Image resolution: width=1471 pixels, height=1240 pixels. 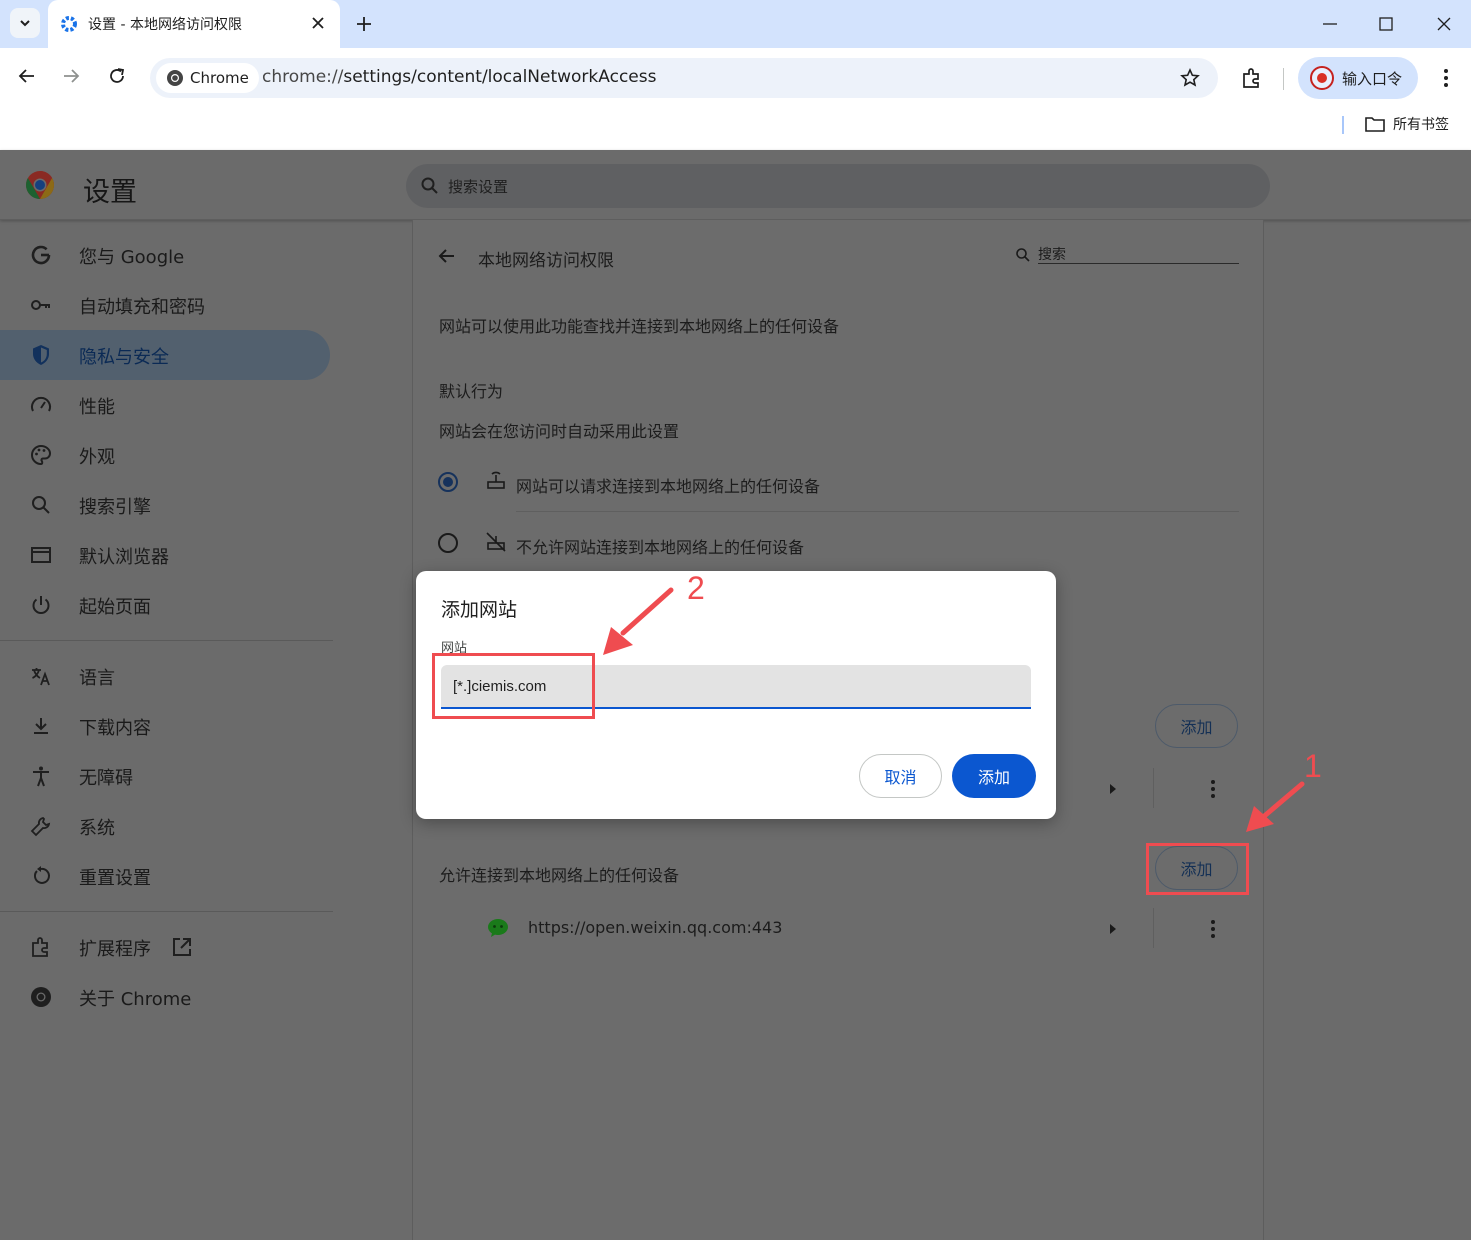 What do you see at coordinates (1138, 263) in the screenshot?
I see `subpage-search-underline` at bounding box center [1138, 263].